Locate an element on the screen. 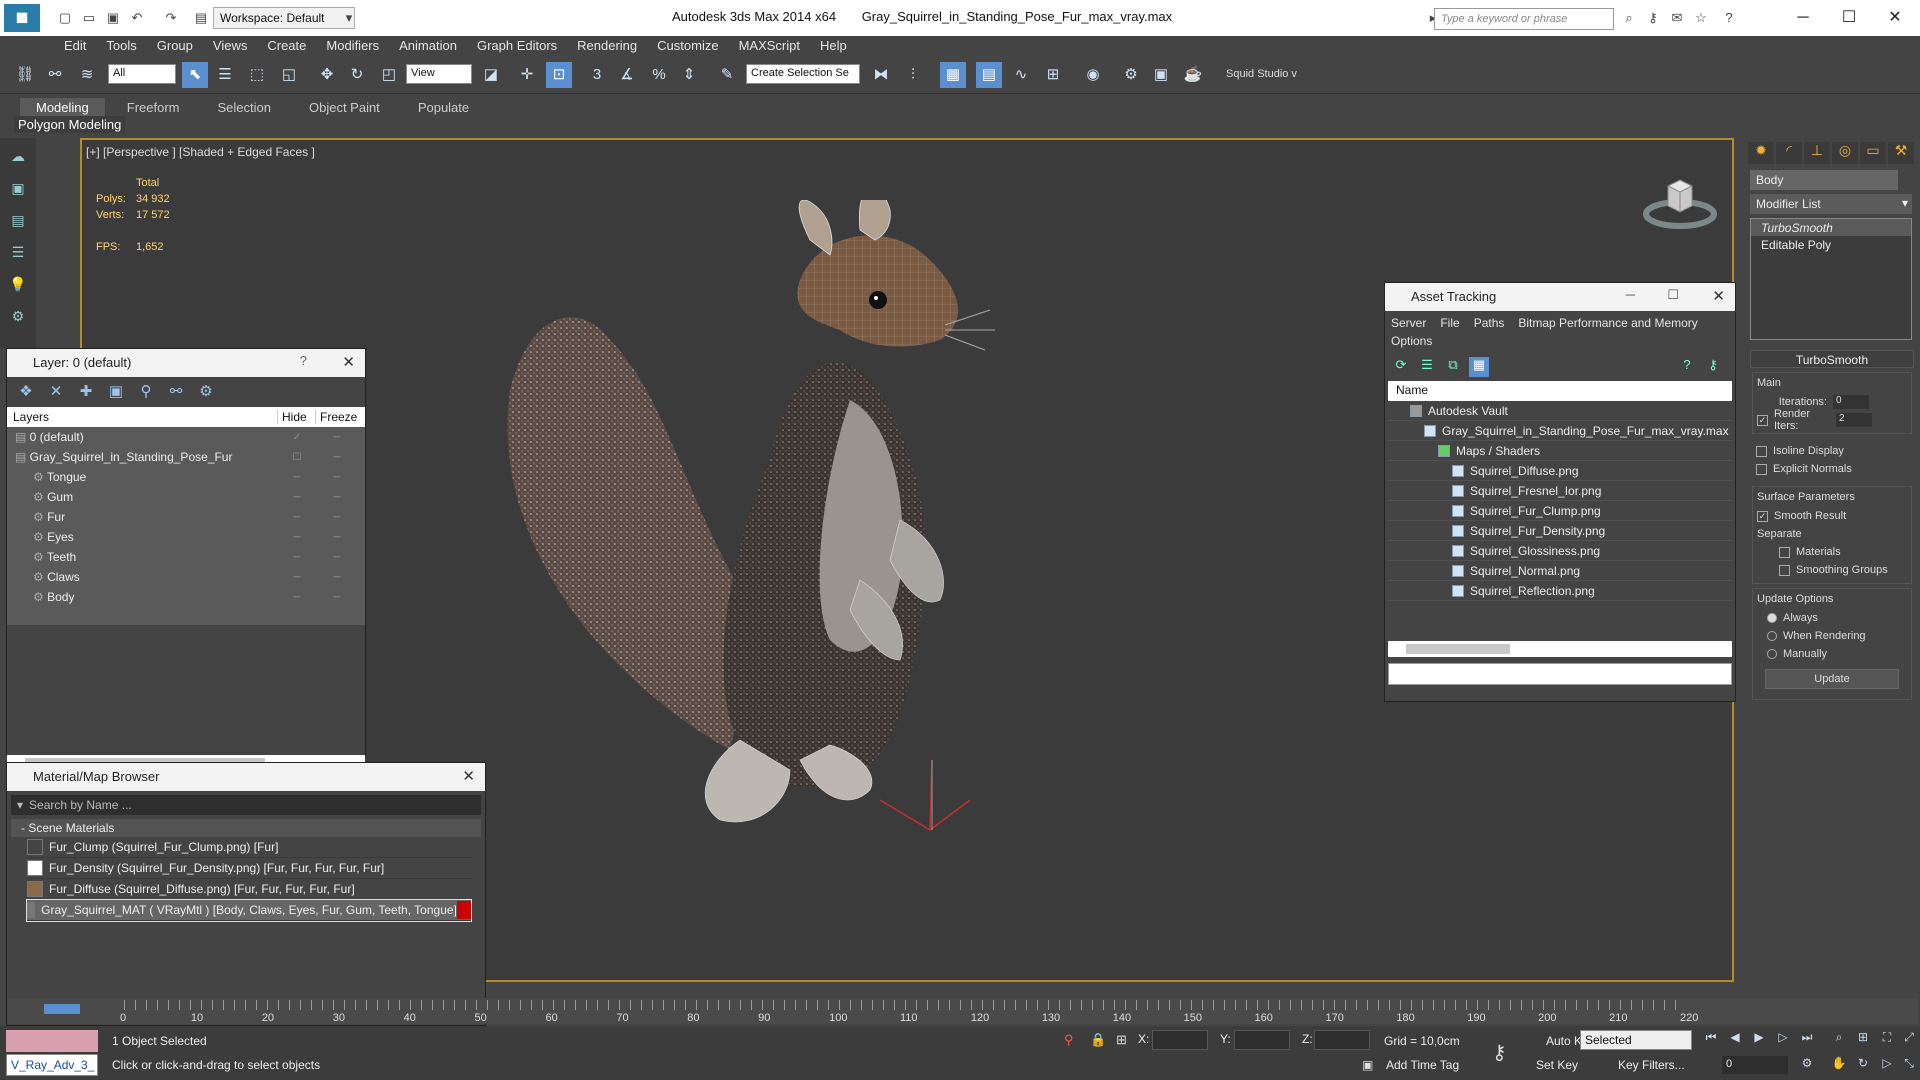 Image resolution: width=1920 pixels, height=1080 pixels. stack-item-turbosmooth: TurboSmooth is located at coordinates (1831, 227).